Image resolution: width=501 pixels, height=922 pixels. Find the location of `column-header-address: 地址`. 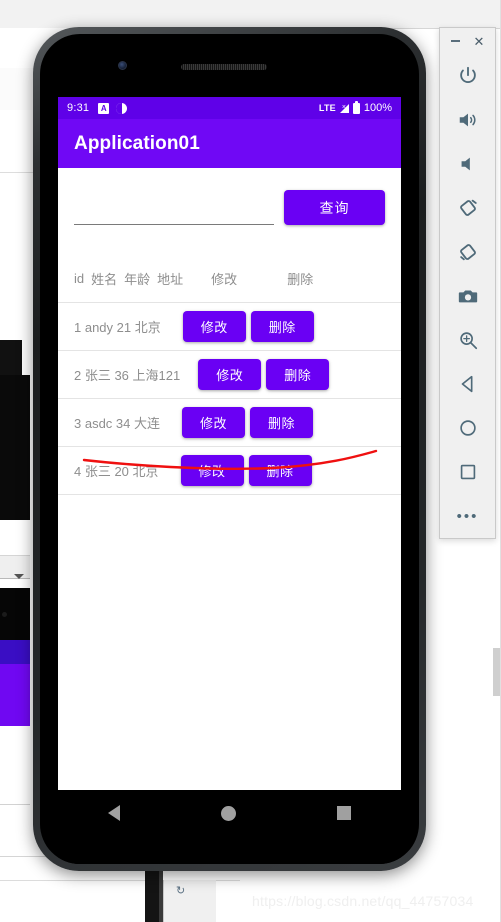

column-header-address: 地址 is located at coordinates (170, 279).